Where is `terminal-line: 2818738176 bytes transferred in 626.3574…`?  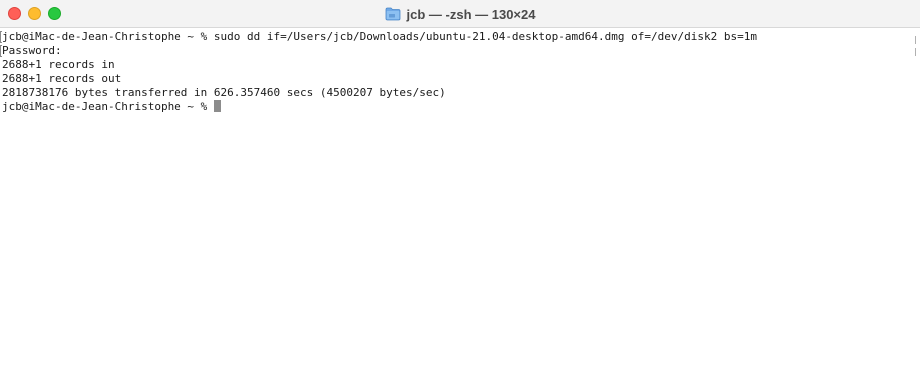
terminal-line: 2818738176 bytes transferred in 626.3574… is located at coordinates (461, 93).